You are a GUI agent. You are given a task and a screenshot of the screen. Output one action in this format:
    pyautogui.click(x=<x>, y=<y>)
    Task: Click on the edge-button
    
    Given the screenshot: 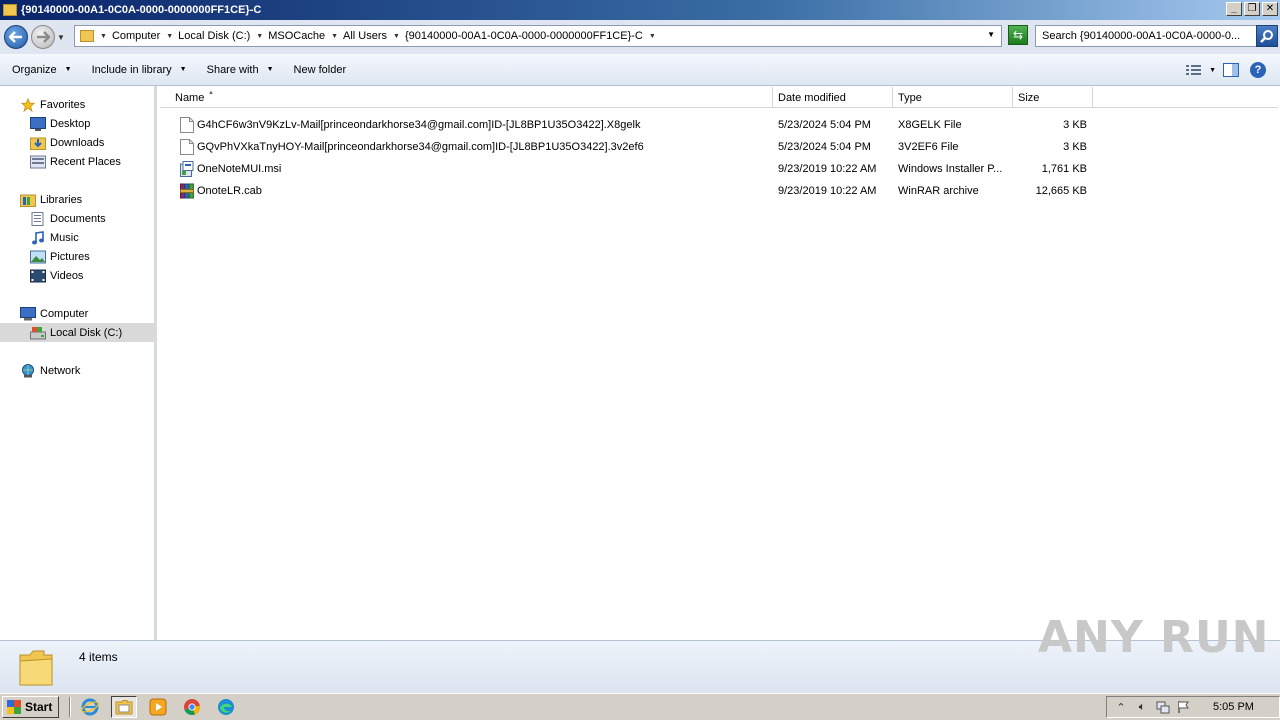 What is the action you would take?
    pyautogui.click(x=226, y=707)
    